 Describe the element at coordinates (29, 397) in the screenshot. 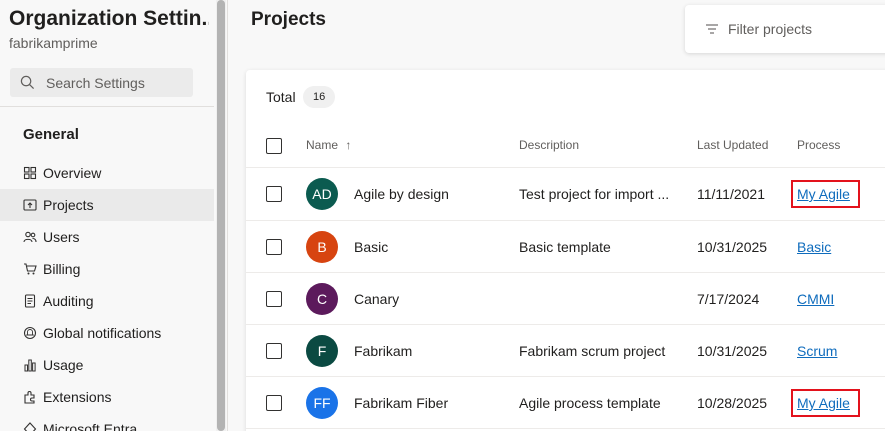

I see `extensions-icon` at that location.